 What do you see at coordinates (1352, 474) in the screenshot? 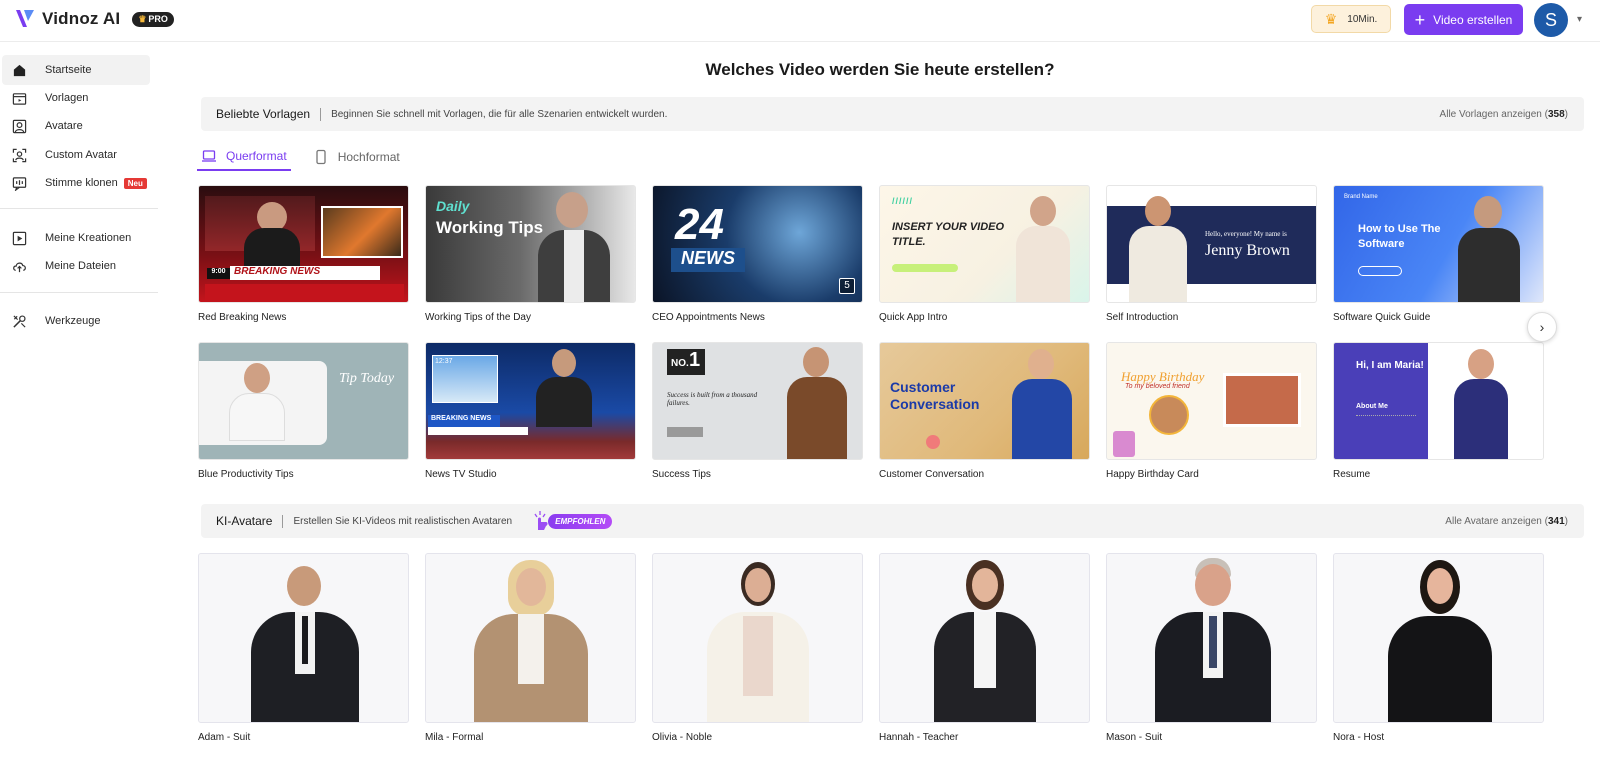
I see `template-title: Resume` at bounding box center [1352, 474].